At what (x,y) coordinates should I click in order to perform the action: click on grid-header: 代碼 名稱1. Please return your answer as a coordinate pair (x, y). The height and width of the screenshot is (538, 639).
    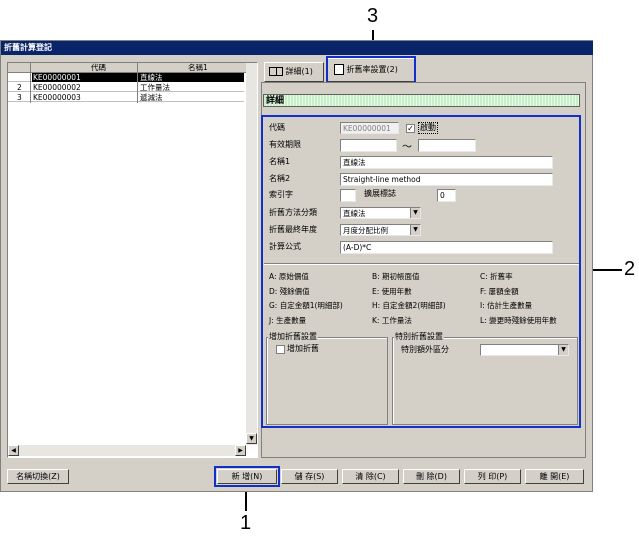
    Looking at the image, I should click on (132, 68).